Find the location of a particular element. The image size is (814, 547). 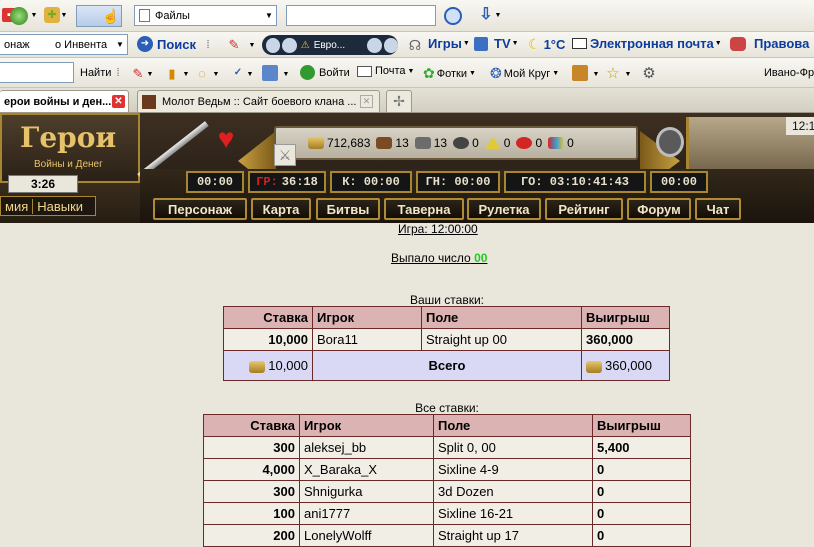

next-icon is located at coordinates (390, 45).